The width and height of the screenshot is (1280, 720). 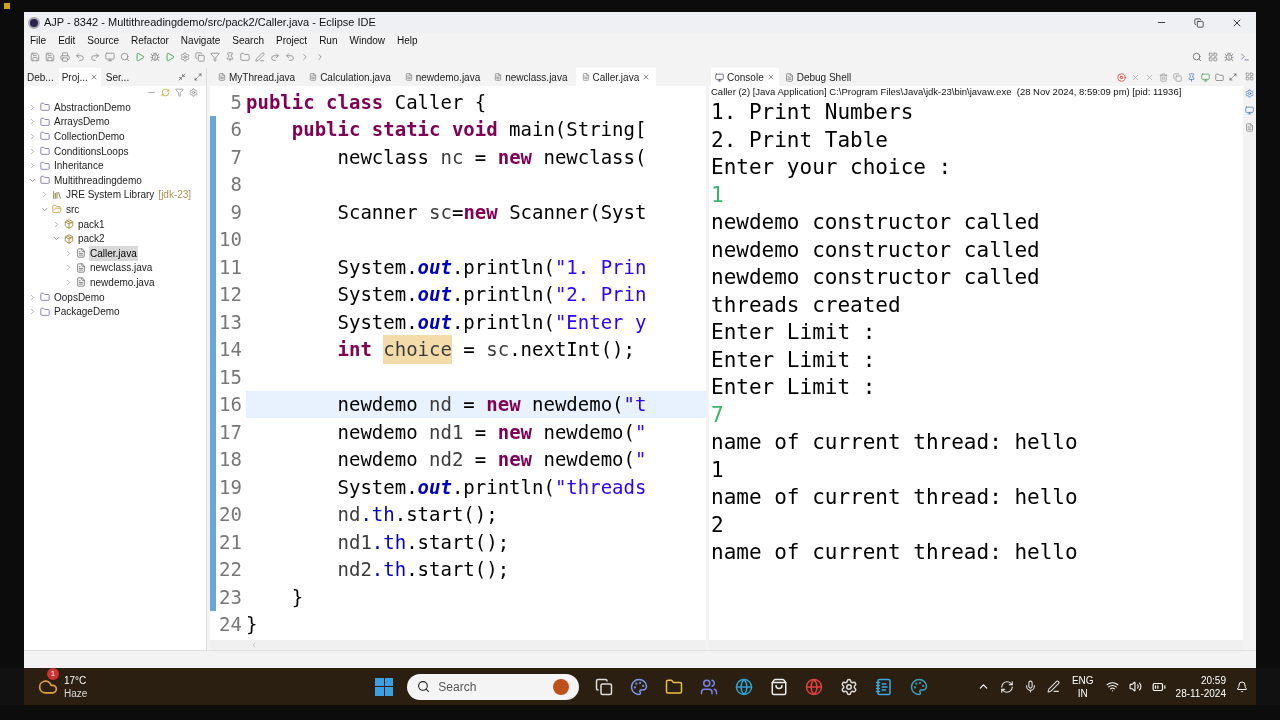 What do you see at coordinates (248, 40) in the screenshot?
I see `menu-item: Search` at bounding box center [248, 40].